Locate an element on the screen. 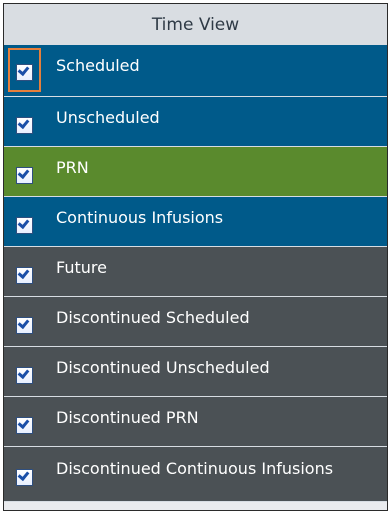  filter-row-continuous-infusions: Continuous Infusions is located at coordinates (195, 222).